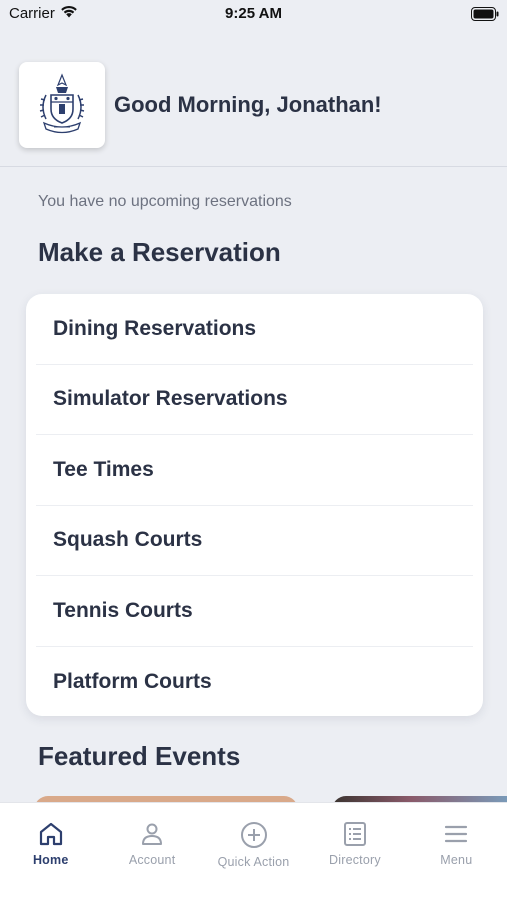  I want to click on directory-icon, so click(354, 834).